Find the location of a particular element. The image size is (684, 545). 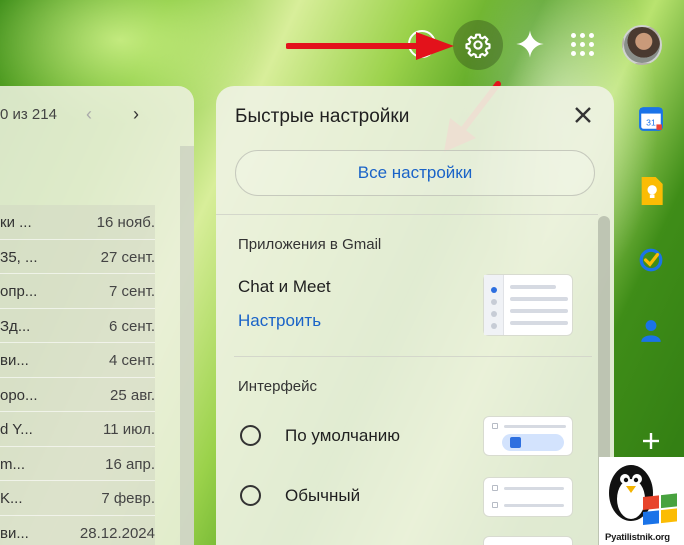

density-default-label: По умолчанию is located at coordinates (342, 435).